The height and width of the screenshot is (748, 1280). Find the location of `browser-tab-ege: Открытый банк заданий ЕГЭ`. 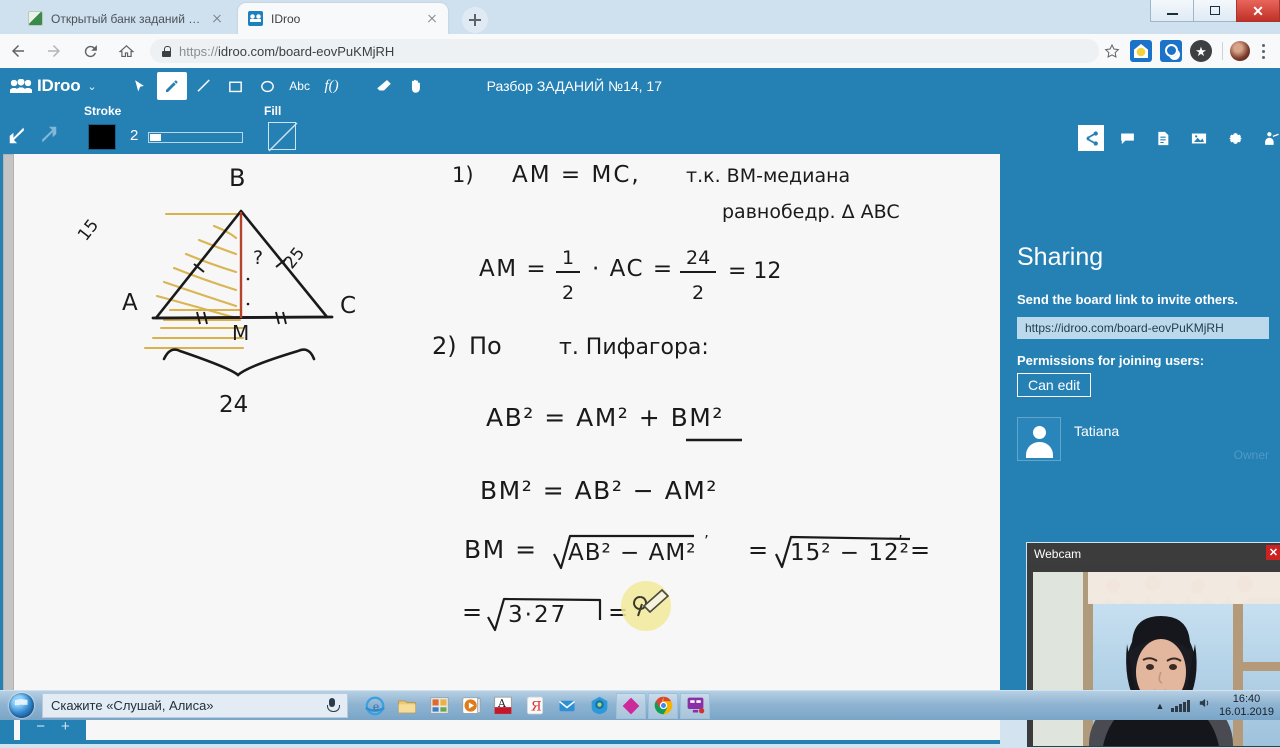

browser-tab-ege: Открытый банк заданий ЕГЭ is located at coordinates (125, 18).